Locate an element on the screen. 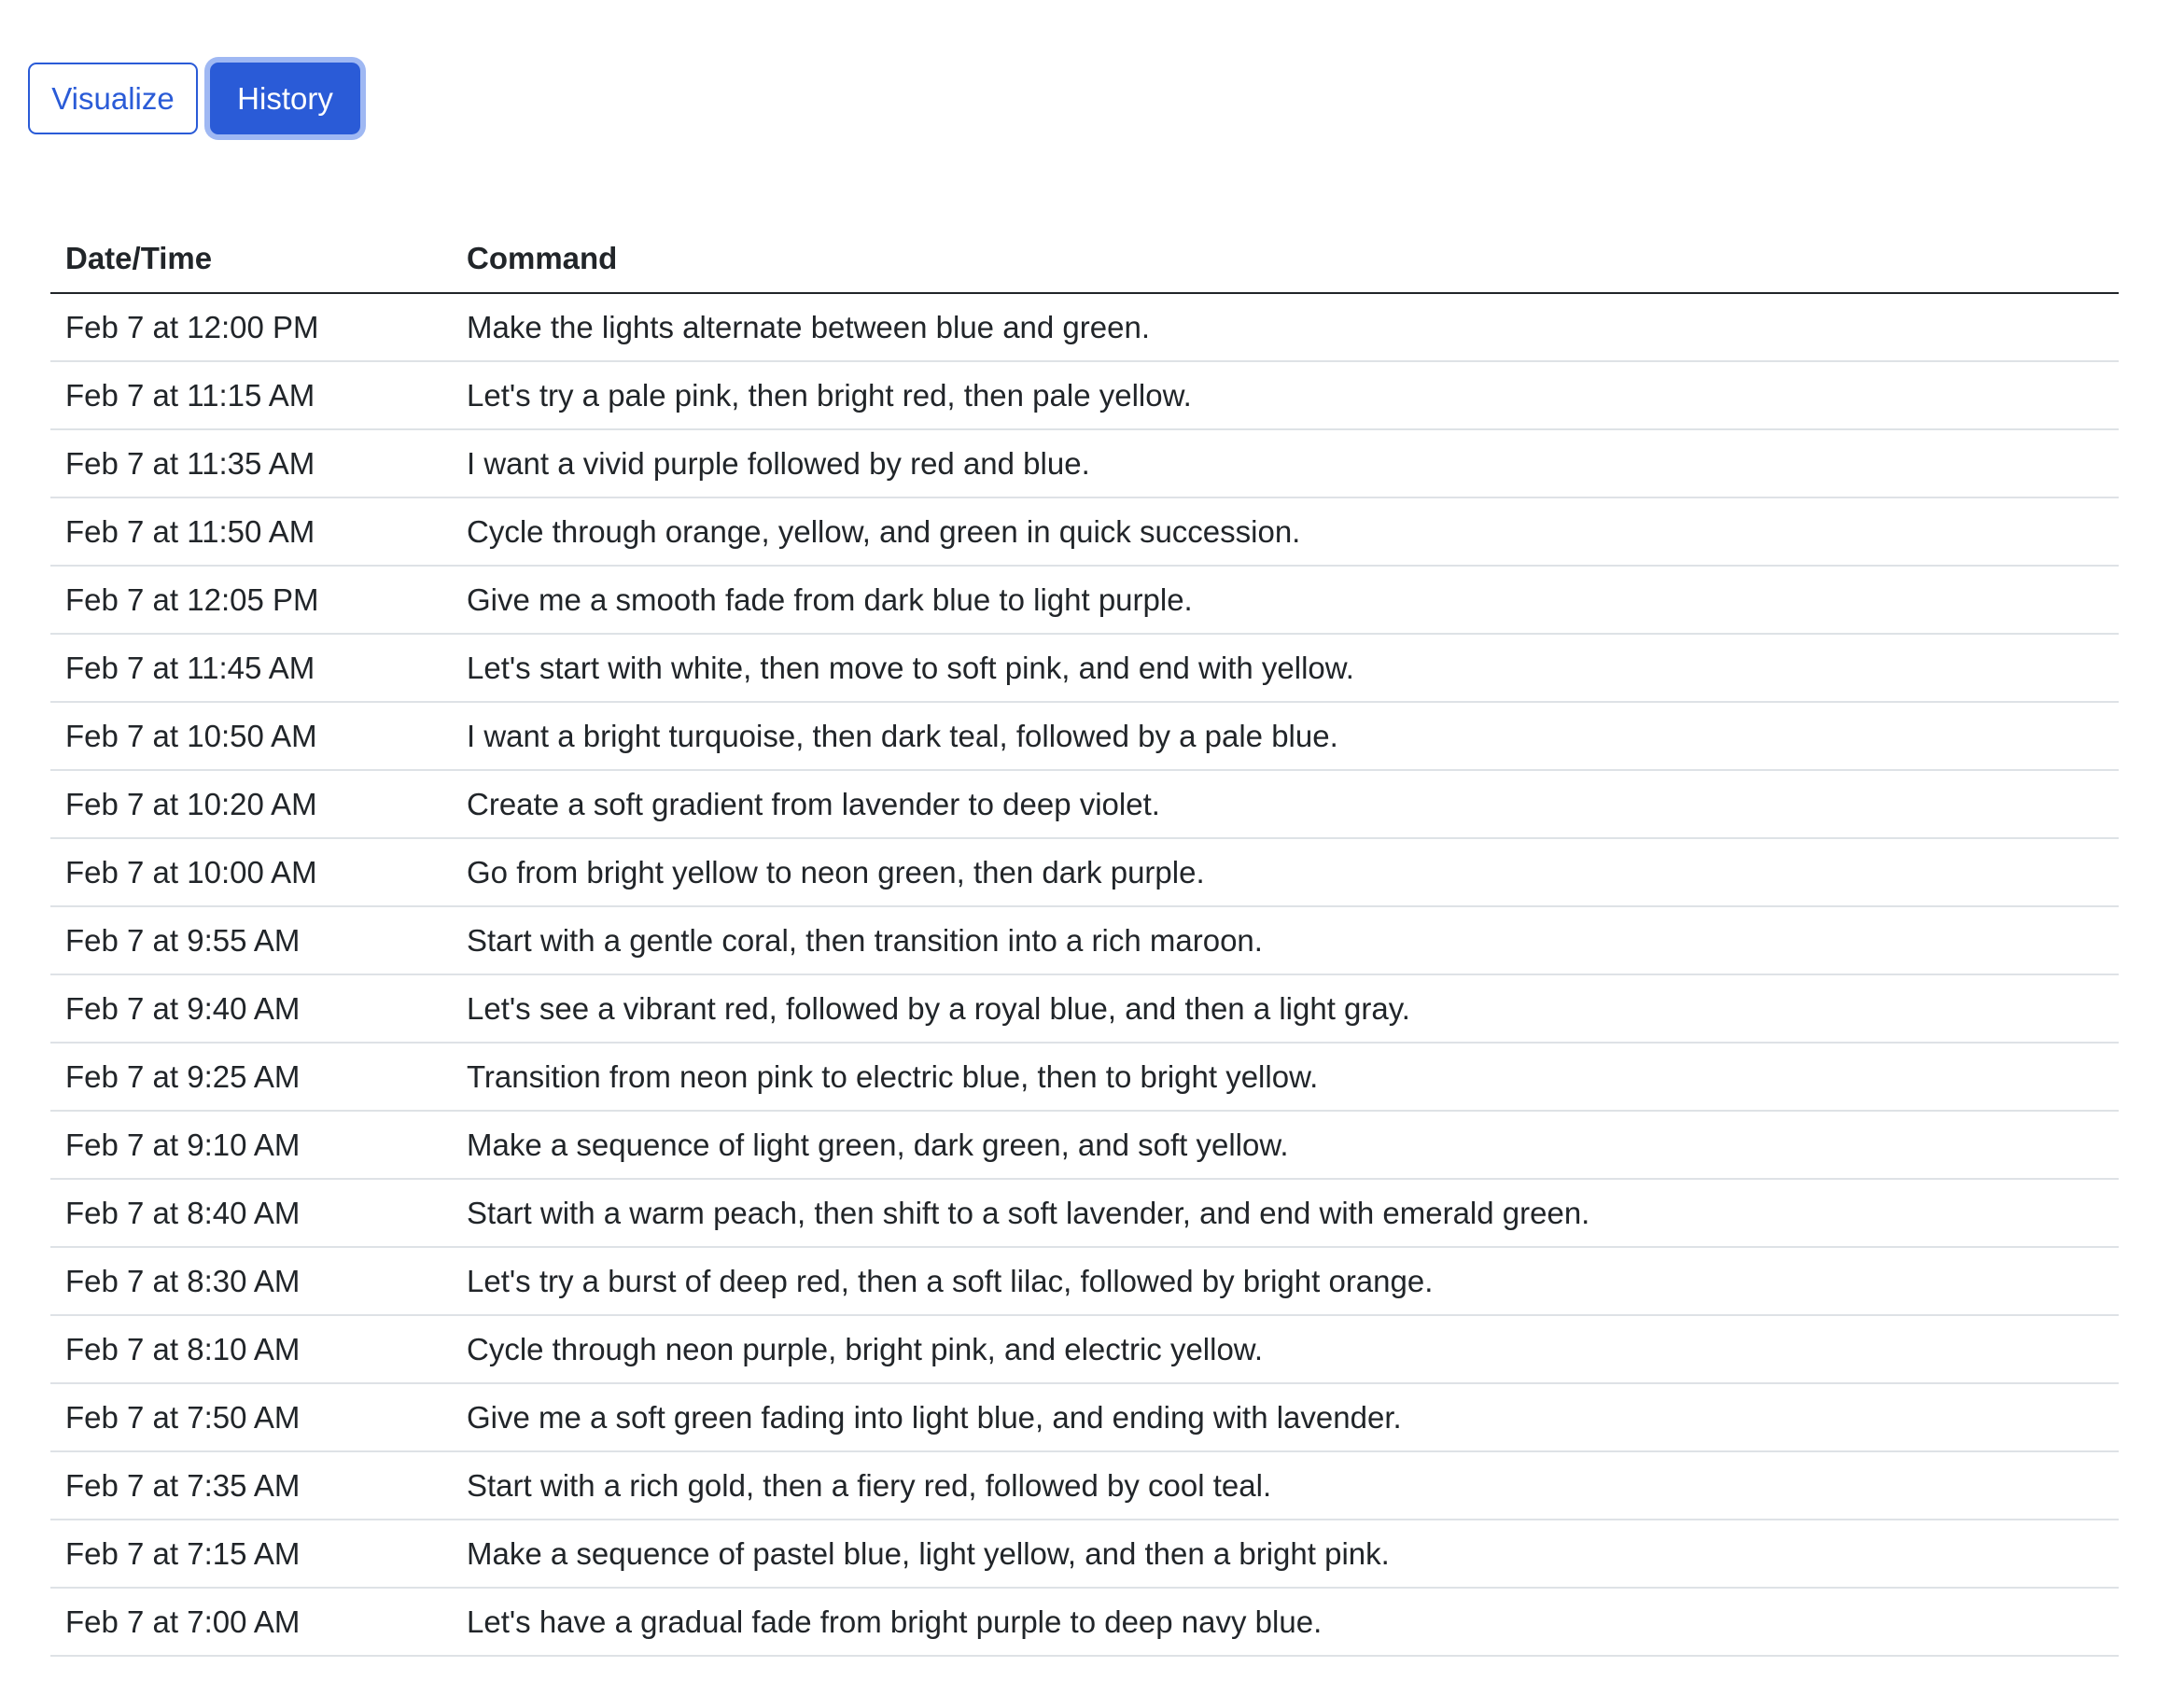 This screenshot has height=1695, width=2184. row-datetime: Feb 7 at 10:50 AM is located at coordinates (251, 736).